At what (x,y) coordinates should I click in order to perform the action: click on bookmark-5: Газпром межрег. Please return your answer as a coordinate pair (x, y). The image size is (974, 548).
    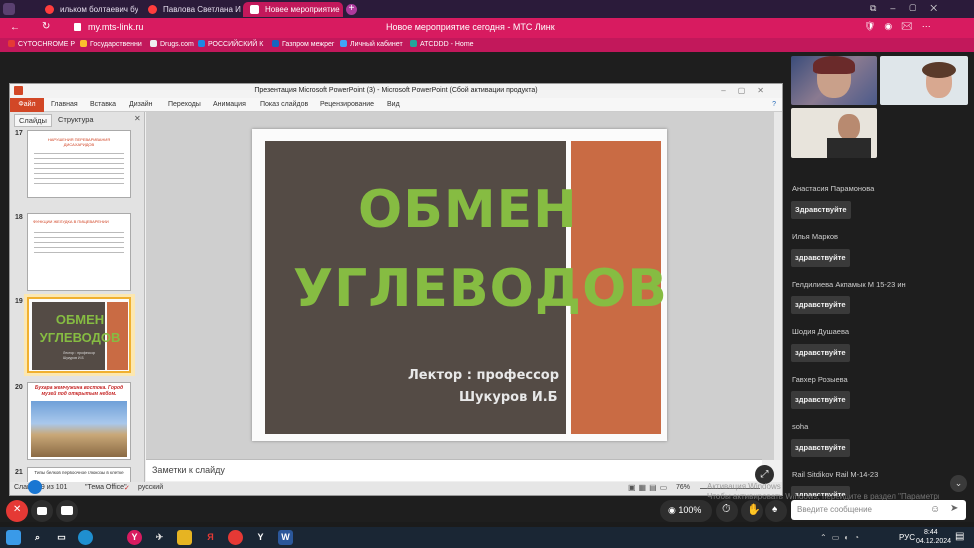
    Looking at the image, I should click on (303, 44).